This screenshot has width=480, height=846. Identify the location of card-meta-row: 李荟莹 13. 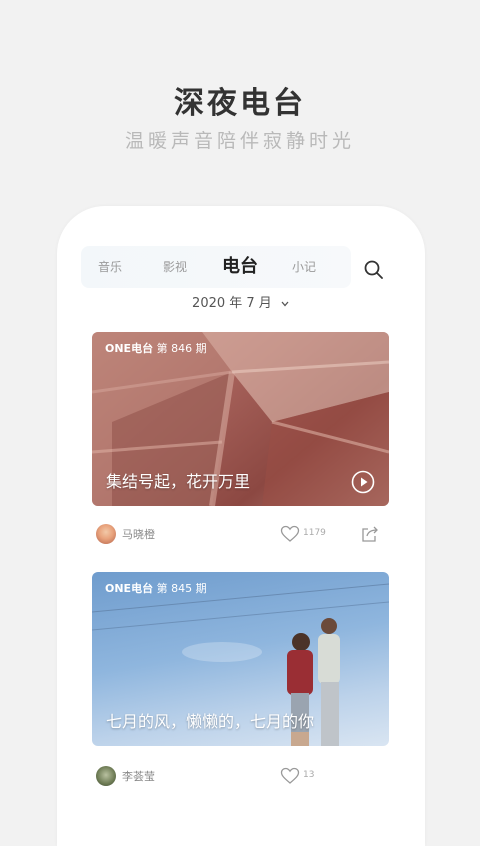
(240, 777).